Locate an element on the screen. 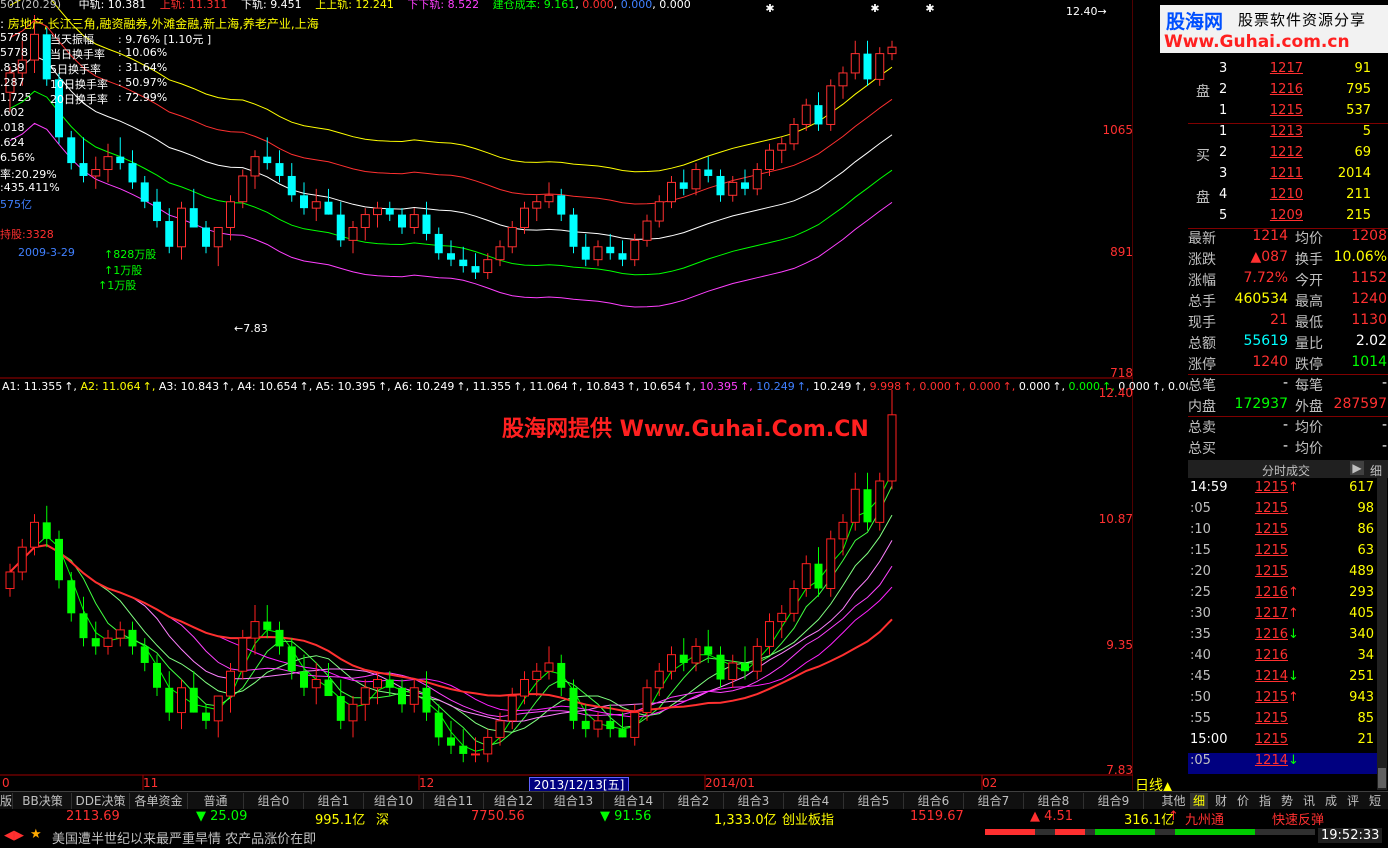 The height and width of the screenshot is (848, 1388). tab-14: 组合5 is located at coordinates (874, 801).